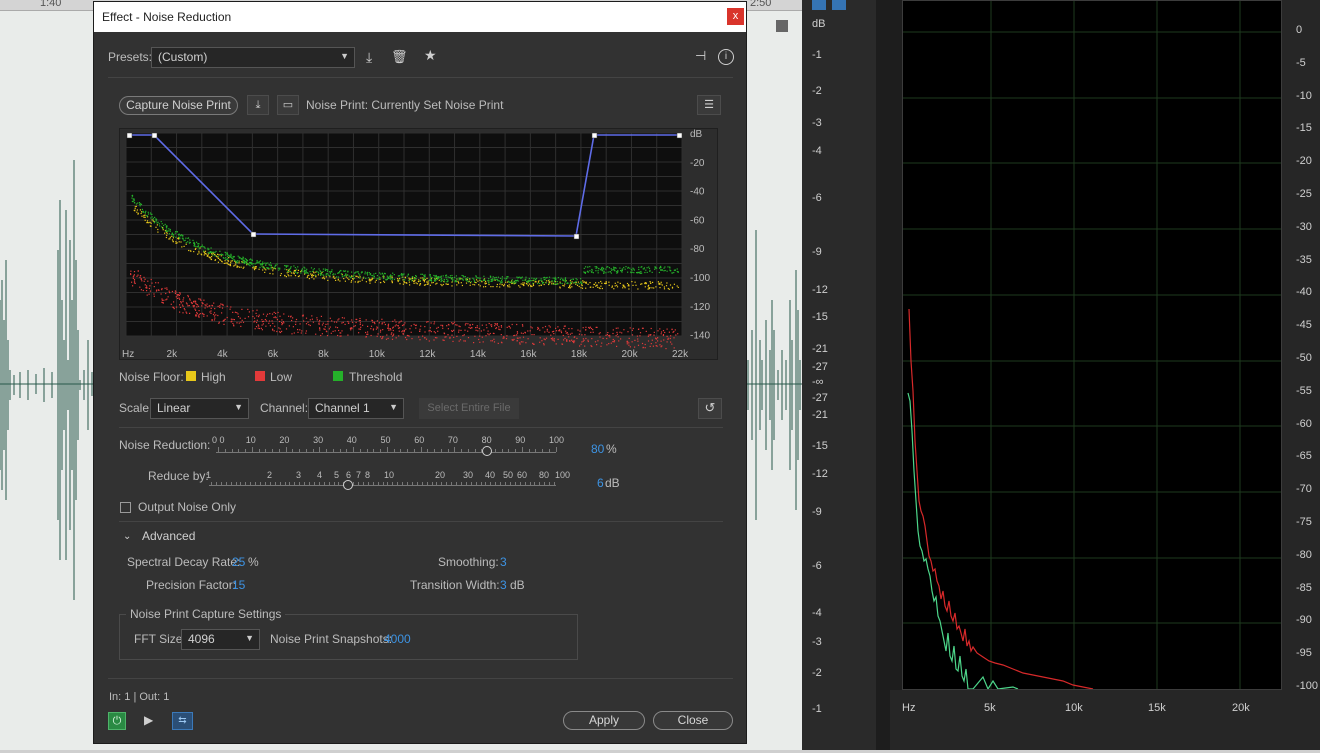 The image size is (1320, 753). I want to click on output-noise-only-checkbox, so click(125, 507).